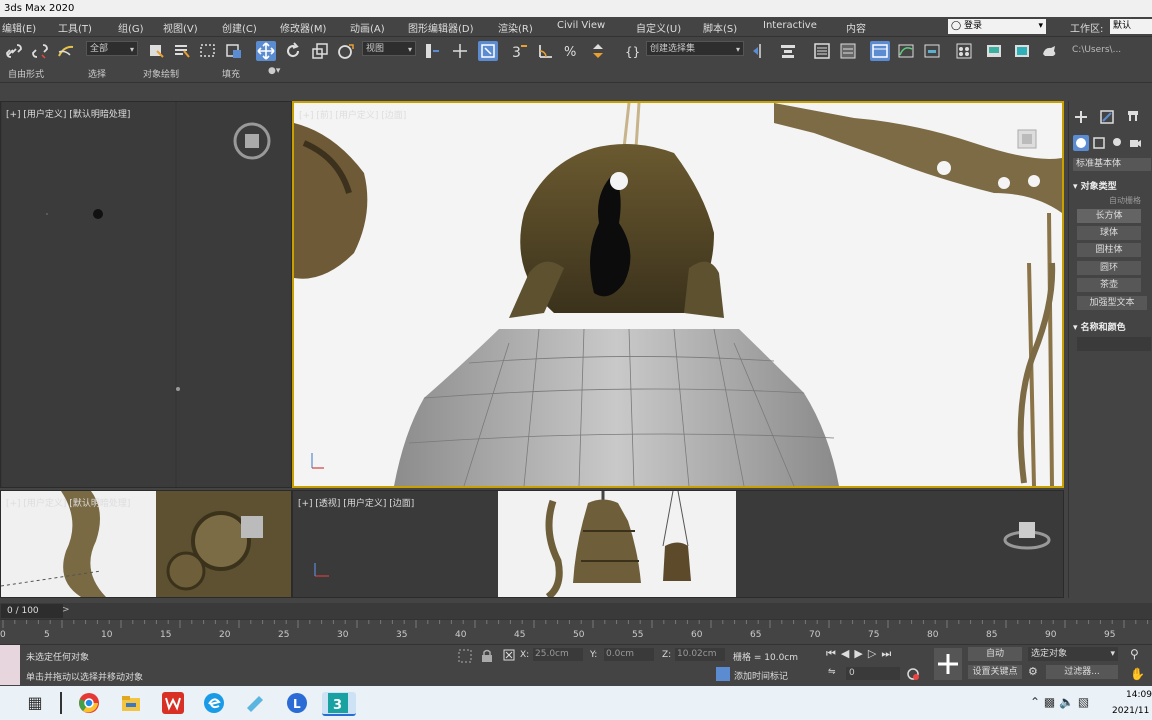 This screenshot has height=720, width=1152. Describe the element at coordinates (10, 665) in the screenshot. I see `maxscript-listener-icon` at that location.